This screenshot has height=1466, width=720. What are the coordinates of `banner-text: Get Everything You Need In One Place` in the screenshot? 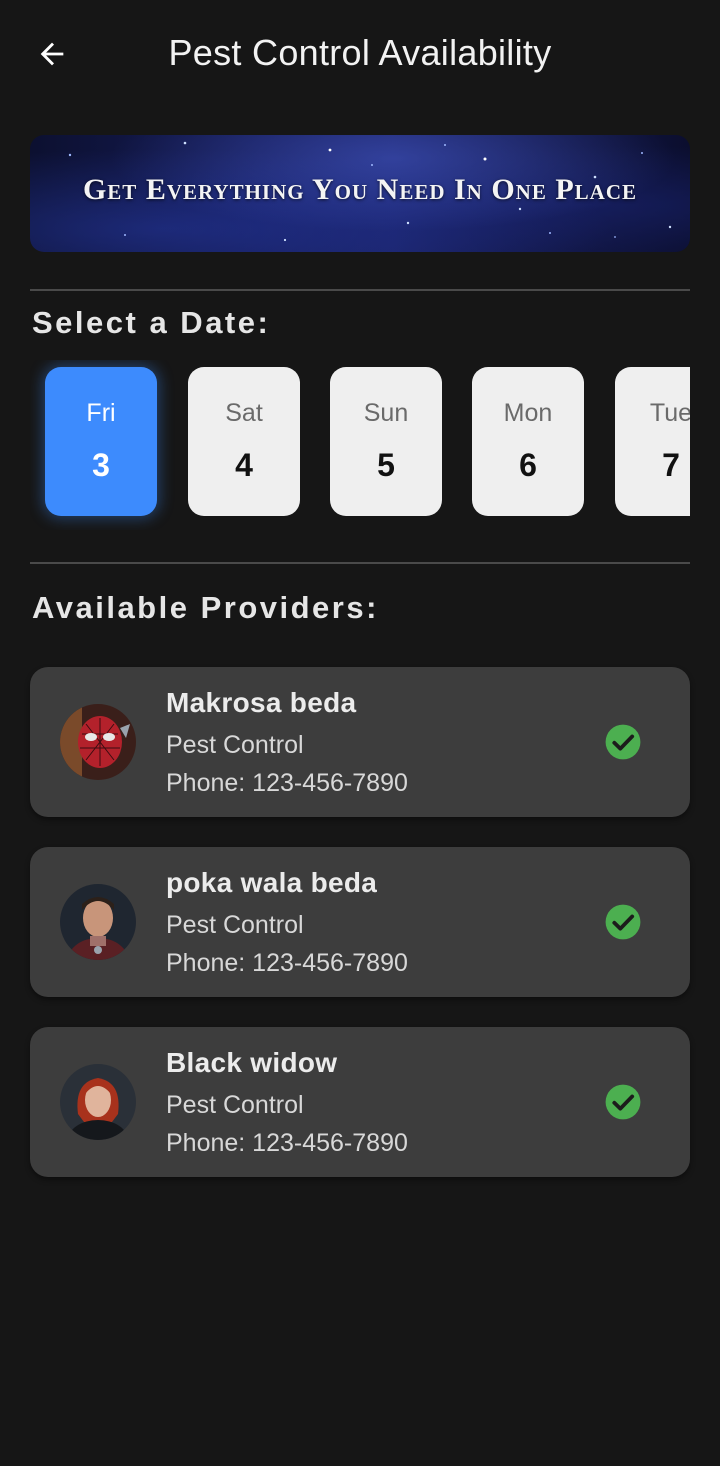 It's located at (360, 189).